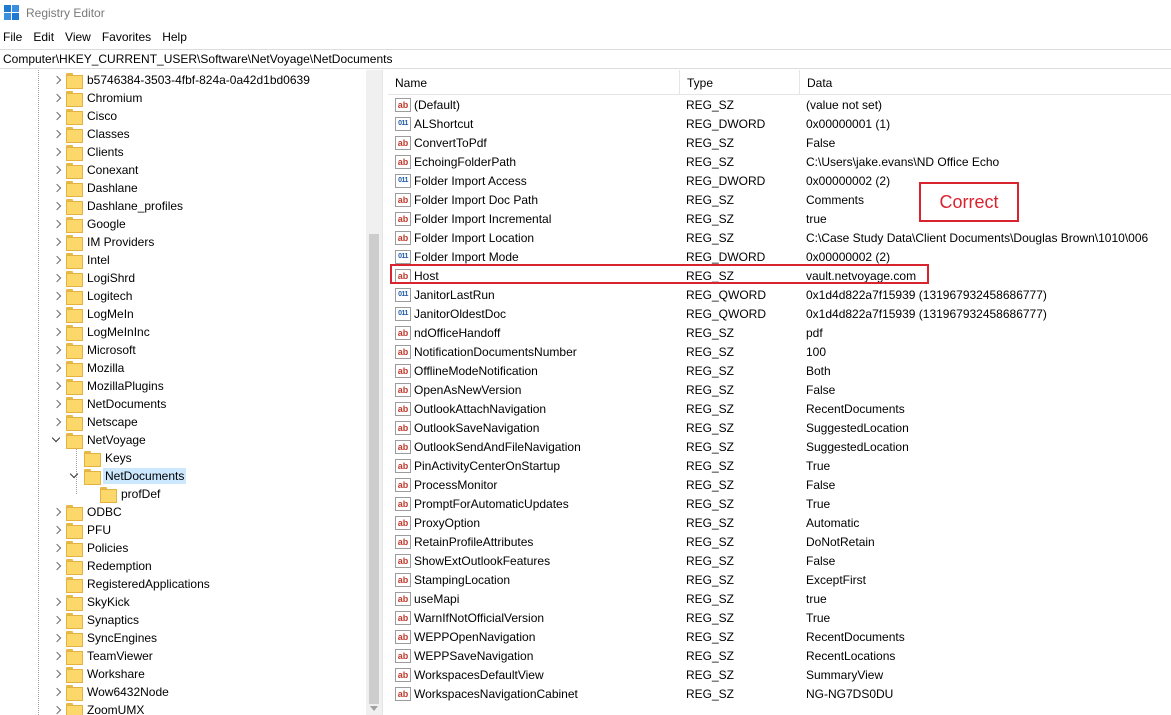  Describe the element at coordinates (43, 37) in the screenshot. I see `menu-edit: Edit` at that location.